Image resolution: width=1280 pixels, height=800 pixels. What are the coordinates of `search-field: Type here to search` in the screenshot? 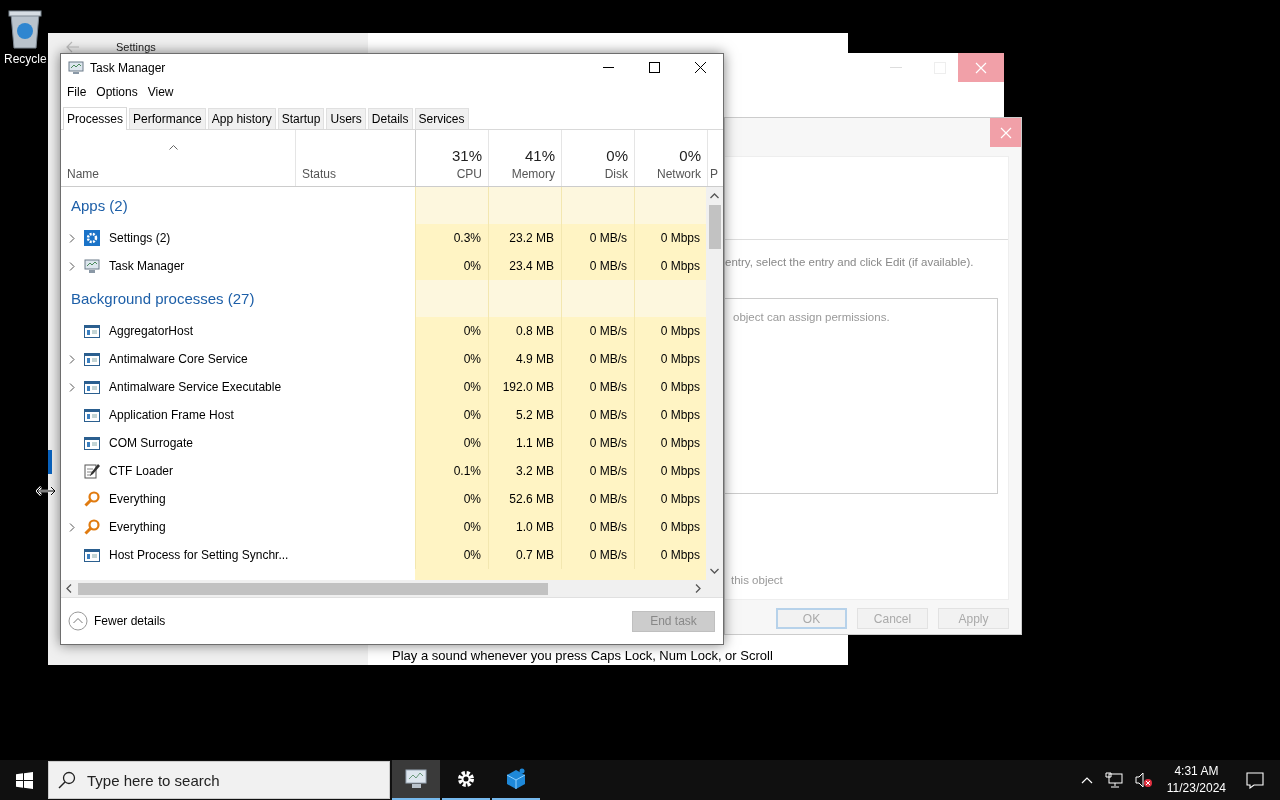 It's located at (219, 780).